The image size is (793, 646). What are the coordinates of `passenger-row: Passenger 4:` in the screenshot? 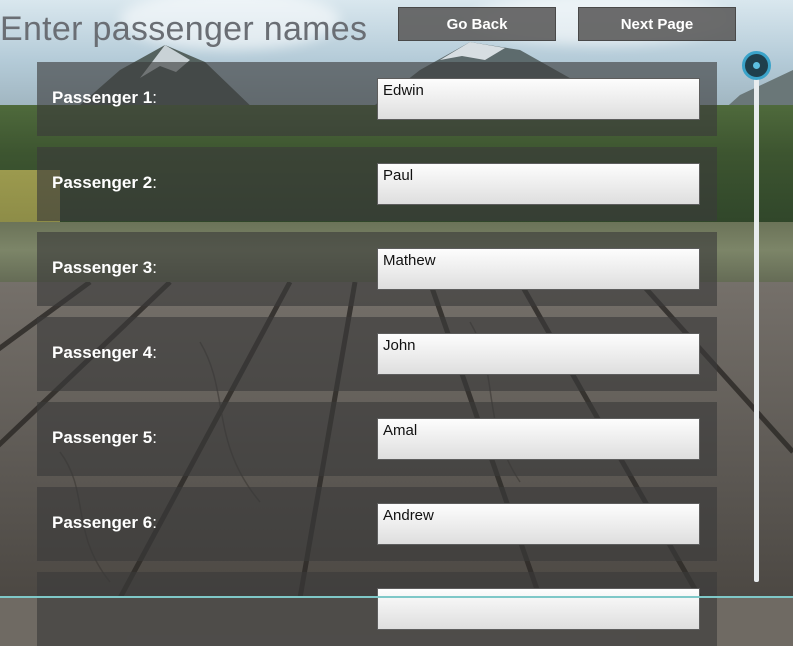 It's located at (377, 354).